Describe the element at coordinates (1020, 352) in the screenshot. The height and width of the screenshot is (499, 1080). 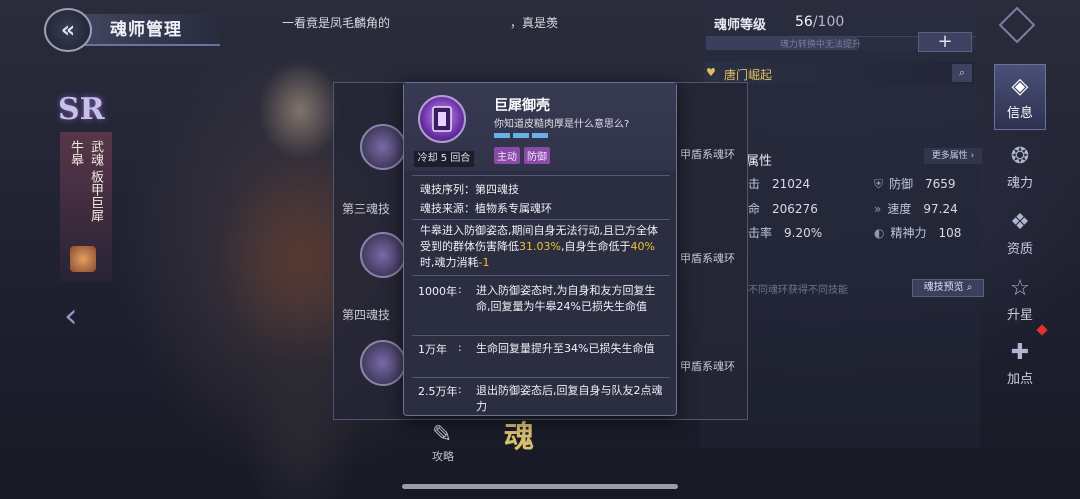
I see `add-point-icon: ✚` at that location.